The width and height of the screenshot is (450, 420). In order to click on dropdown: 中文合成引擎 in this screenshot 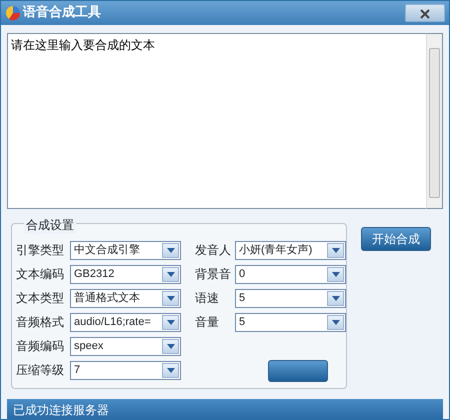, I will do `click(125, 250)`.